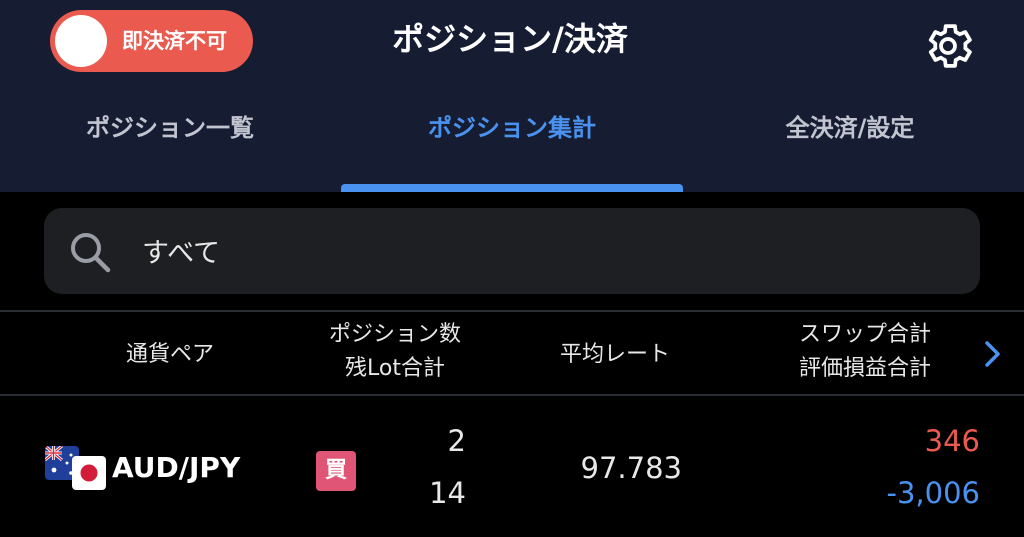  I want to click on swap-total: 346, so click(952, 441).